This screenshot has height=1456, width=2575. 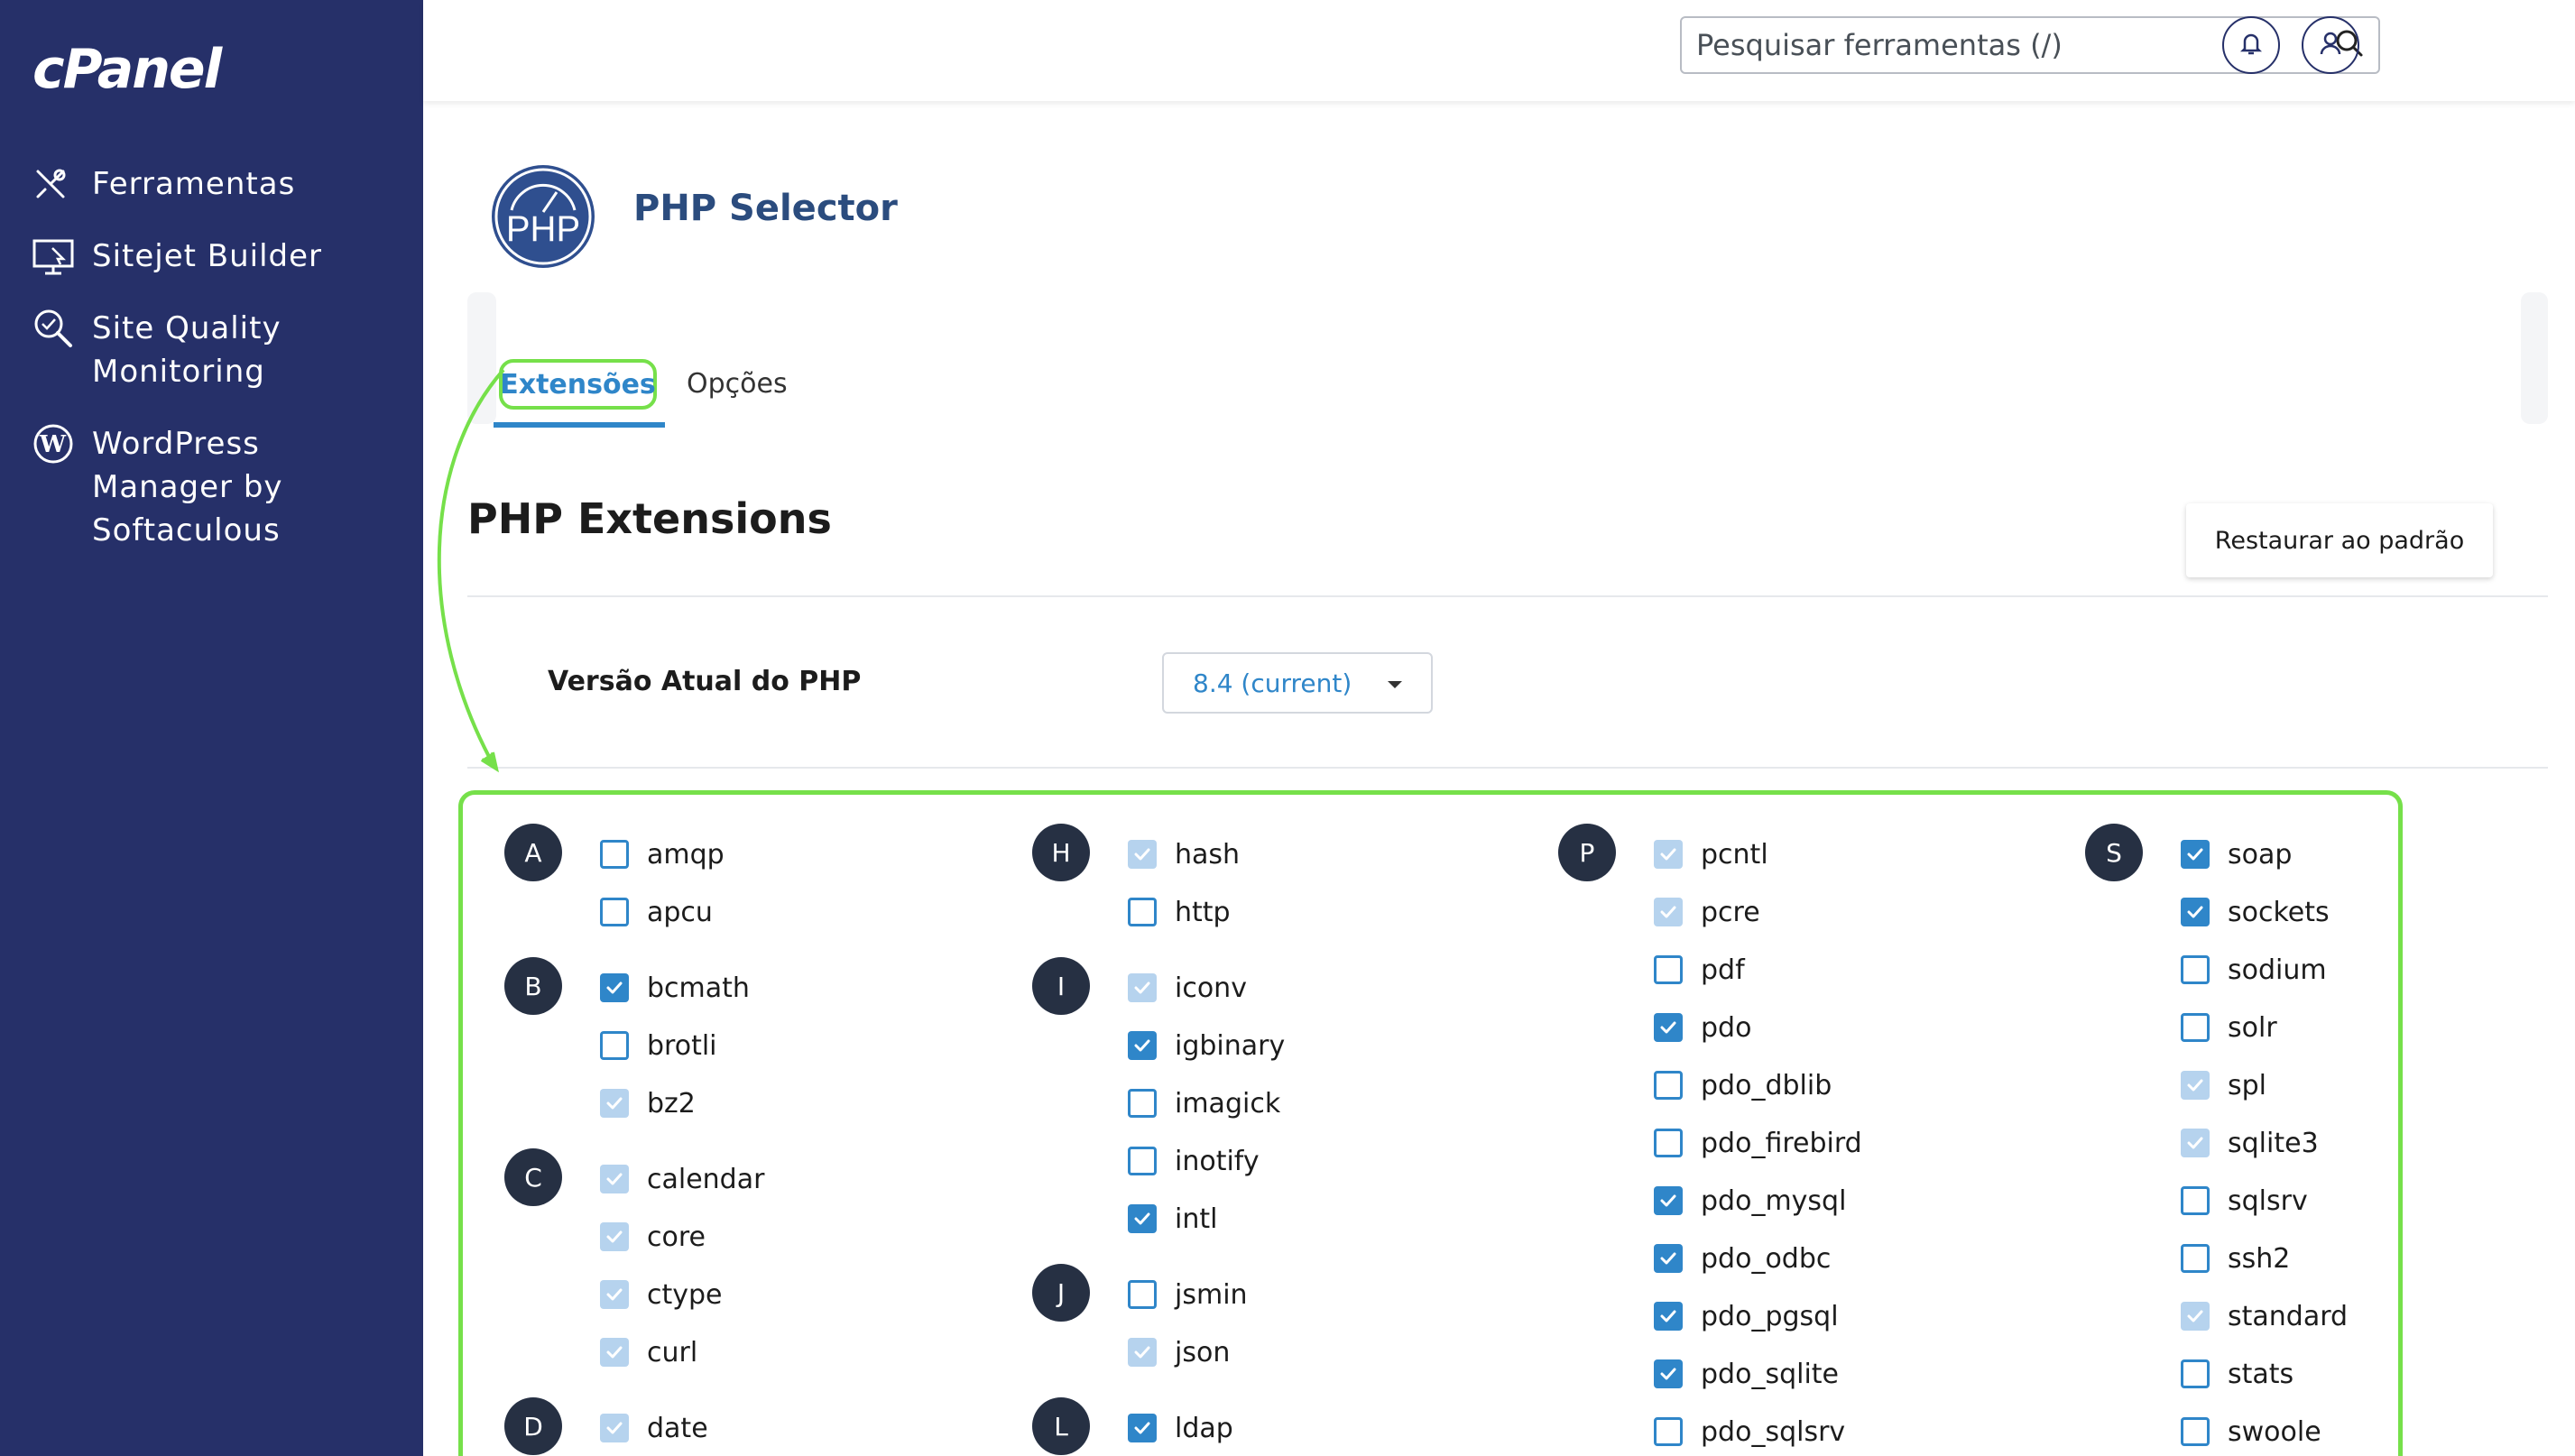 I want to click on extension-item-ldap: ldap, so click(x=1180, y=1428).